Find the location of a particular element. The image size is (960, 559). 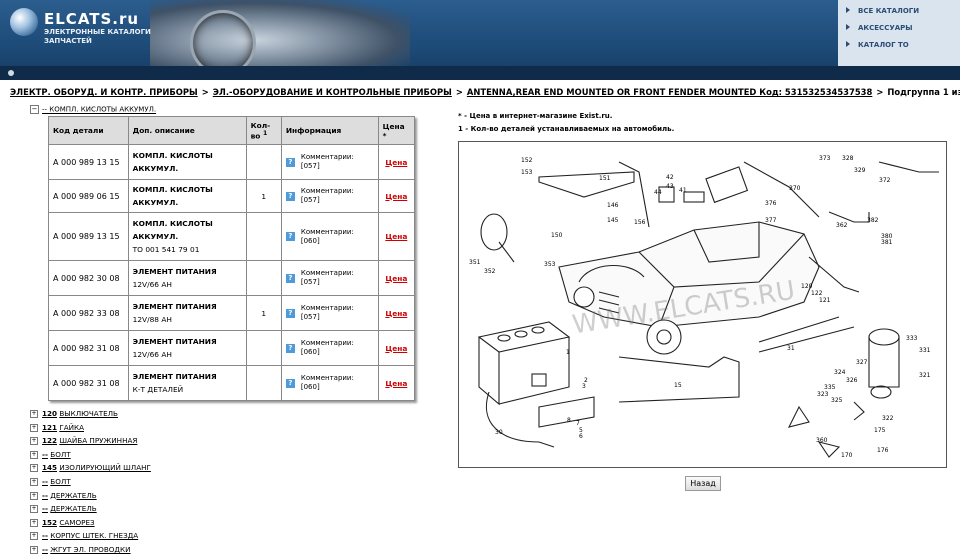

tree-item-expanded: − -- КОМПЛ. КИСЛОТЫ АККУМУЛ. is located at coordinates (93, 109).